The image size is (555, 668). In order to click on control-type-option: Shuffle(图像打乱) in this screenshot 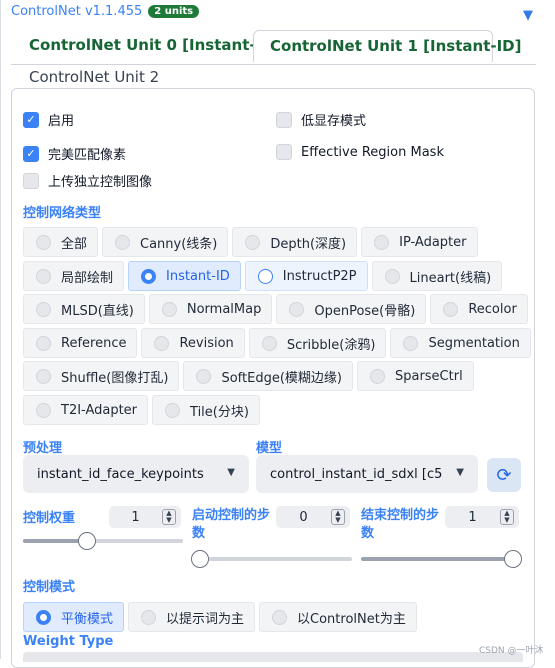, I will do `click(101, 376)`.